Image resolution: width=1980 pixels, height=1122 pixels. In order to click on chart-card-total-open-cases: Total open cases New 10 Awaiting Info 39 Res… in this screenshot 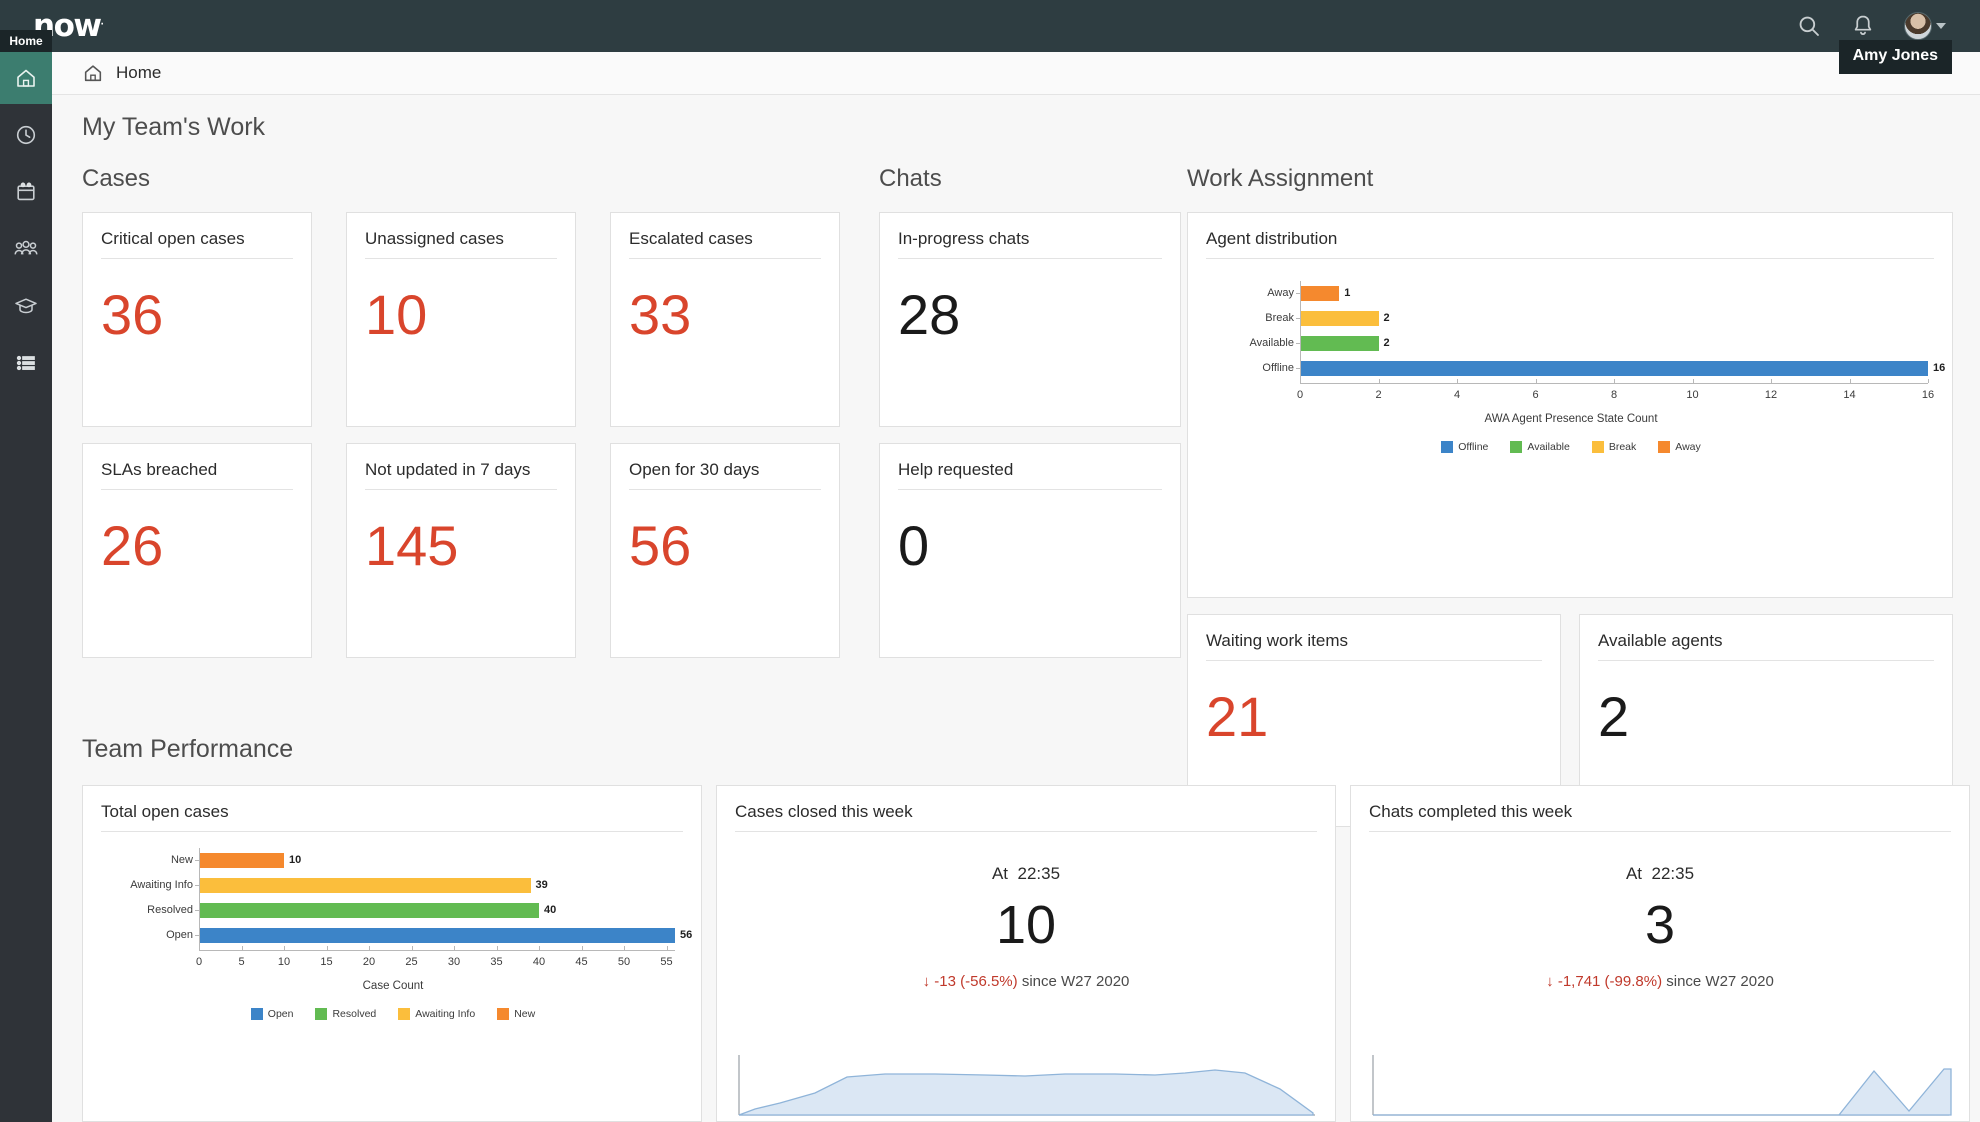, I will do `click(392, 953)`.